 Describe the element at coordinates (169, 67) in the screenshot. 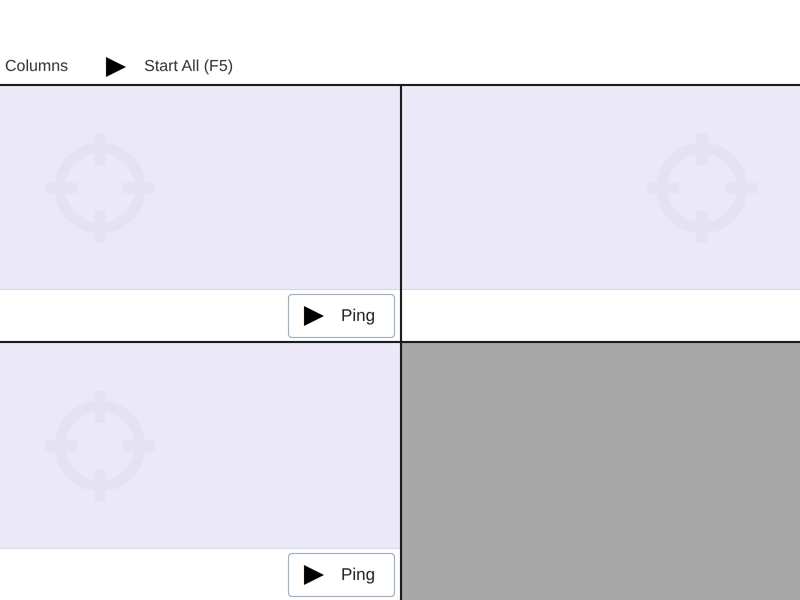

I see `start-all-button: Start All (F5)` at that location.